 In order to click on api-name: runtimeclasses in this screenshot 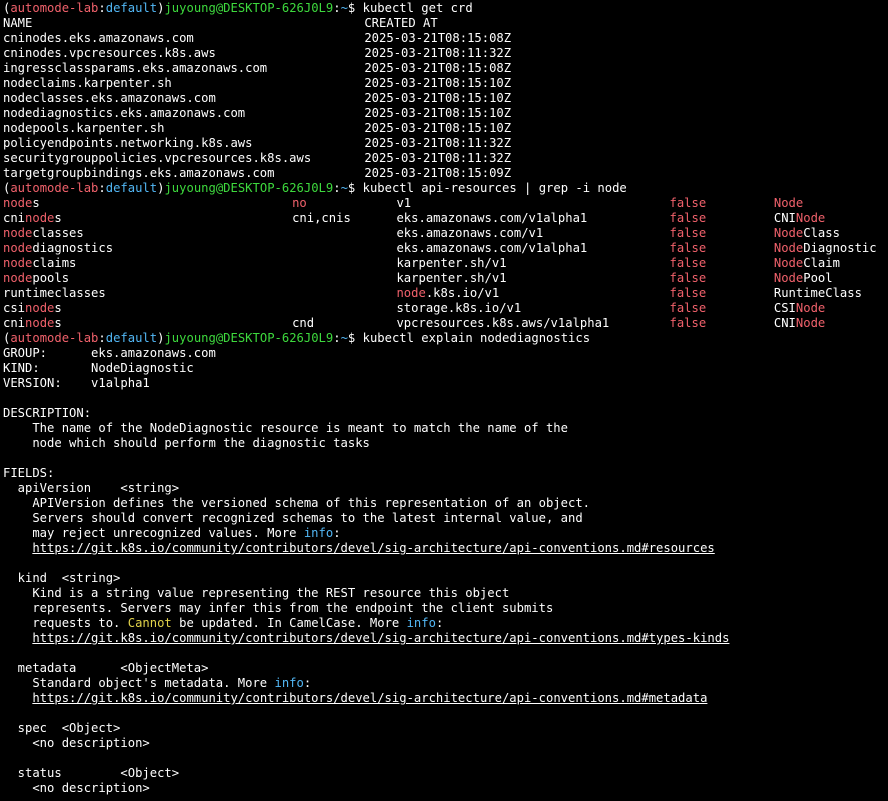, I will do `click(54, 293)`.